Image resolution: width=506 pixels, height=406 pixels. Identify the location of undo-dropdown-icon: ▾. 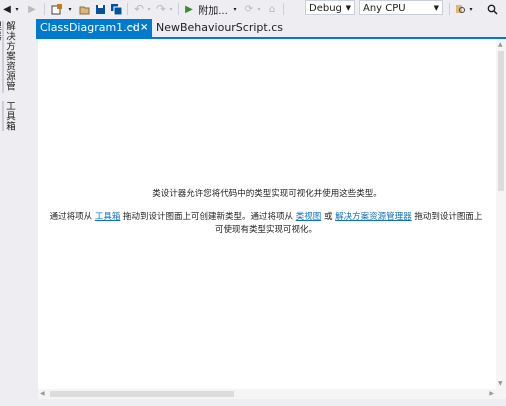
(149, 9).